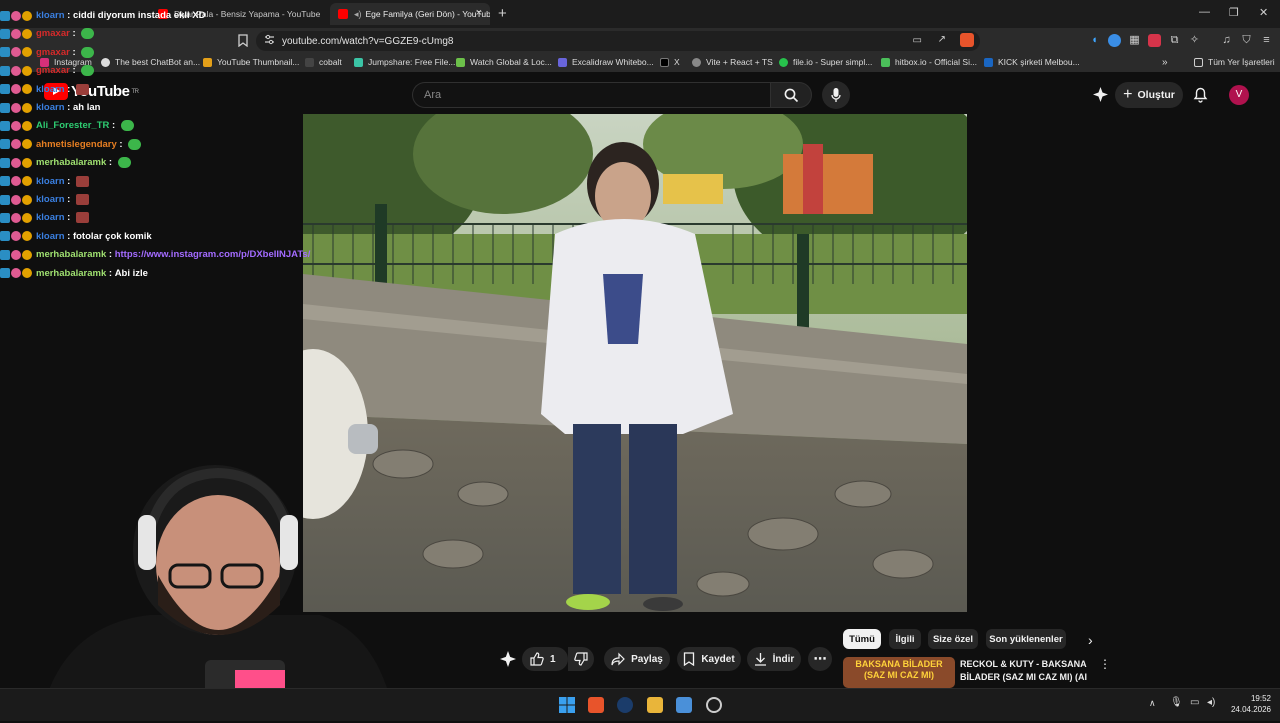 This screenshot has height=723, width=1280. I want to click on audio-icon: ◖, so click(1094, 40).